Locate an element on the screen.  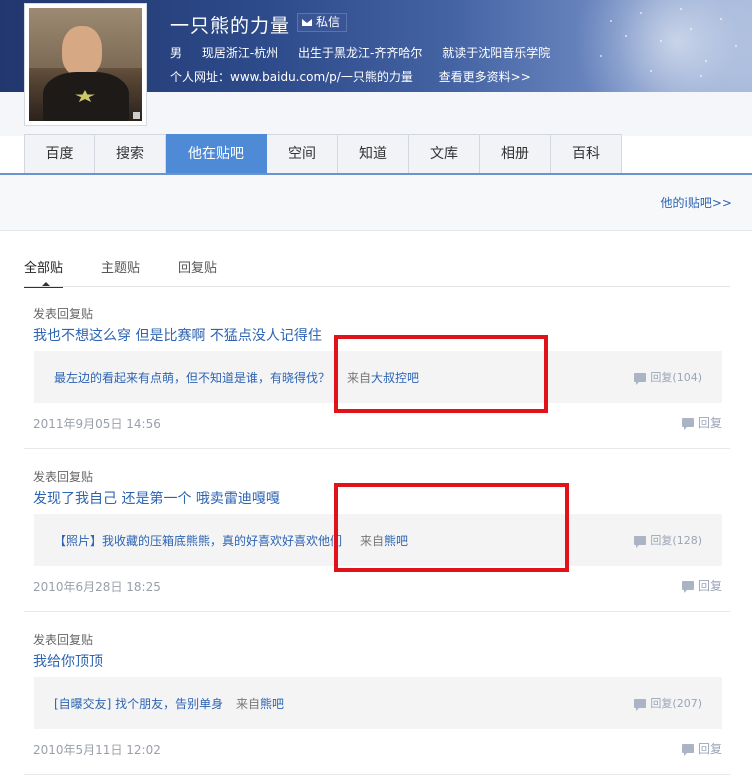
post-filter-tabs: 全部贴 主题贴 回复贴 is located at coordinates (139, 272).